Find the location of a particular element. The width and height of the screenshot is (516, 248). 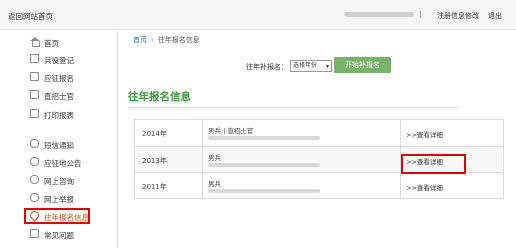

sidebar-item-label: 打印报表 is located at coordinates (59, 115).